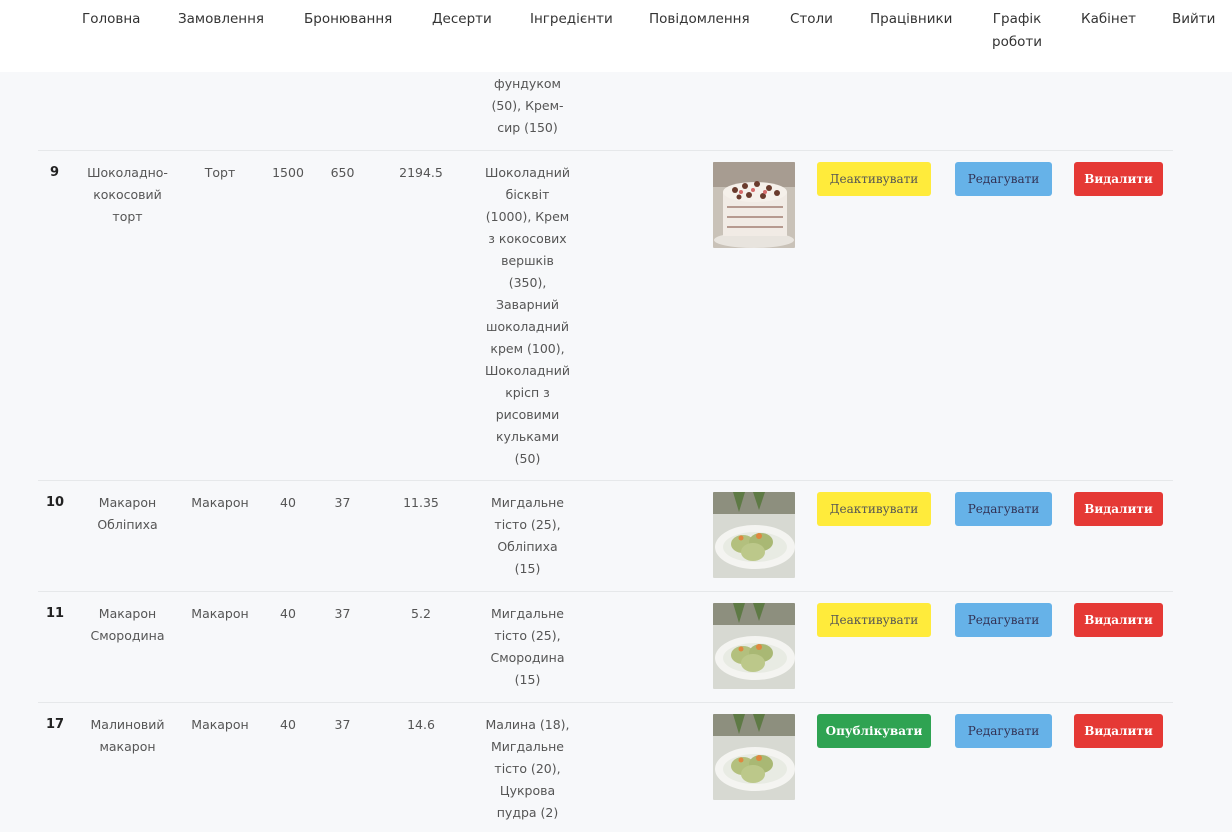 Image resolution: width=1232 pixels, height=832 pixels. What do you see at coordinates (111, 19) in the screenshot?
I see `nav-home: Головна` at bounding box center [111, 19].